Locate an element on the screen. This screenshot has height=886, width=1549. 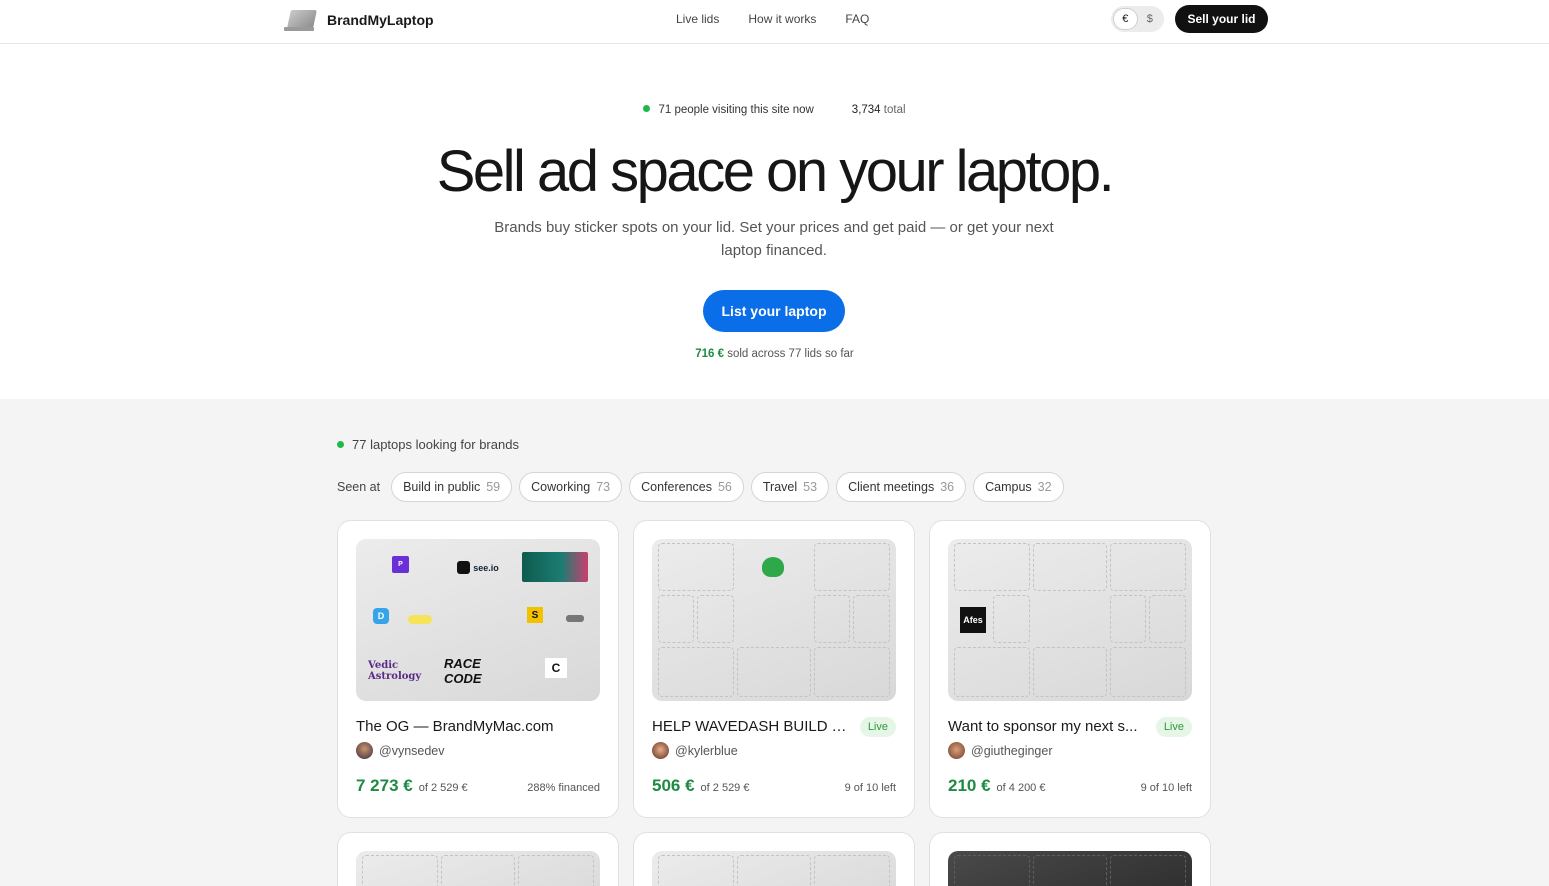
goal-amount: of 4 200 € is located at coordinates (1021, 788).